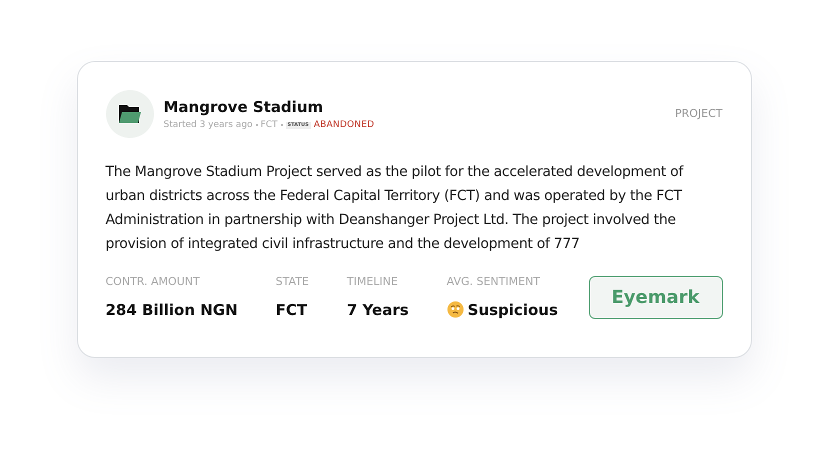 The height and width of the screenshot is (449, 828). Describe the element at coordinates (292, 282) in the screenshot. I see `stat-label: STATE` at that location.